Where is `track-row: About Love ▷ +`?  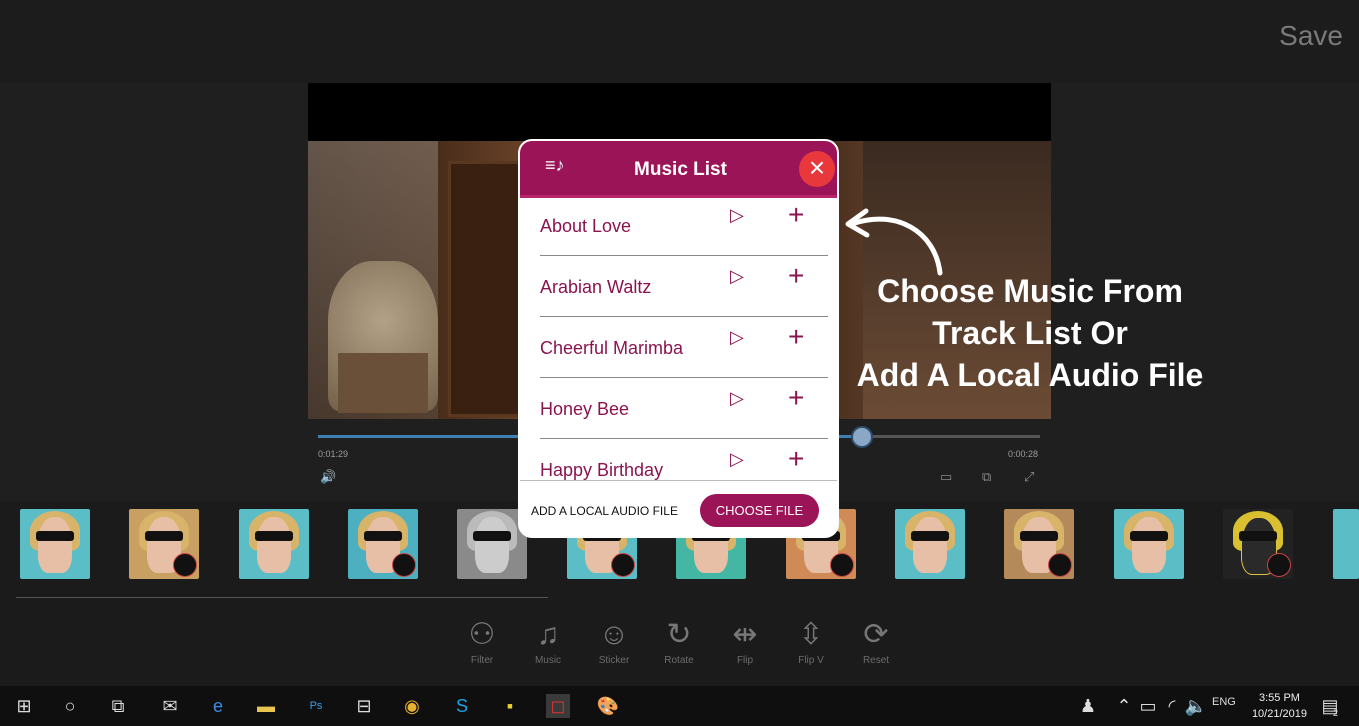
track-row: About Love ▷ + is located at coordinates (684, 225).